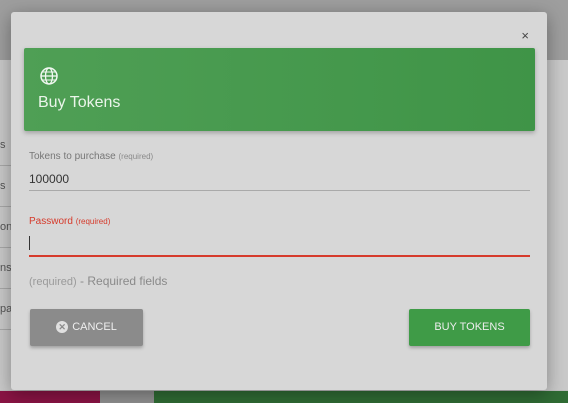 The image size is (568, 403). I want to click on cancel-button: ✕ CANCEL, so click(86, 327).